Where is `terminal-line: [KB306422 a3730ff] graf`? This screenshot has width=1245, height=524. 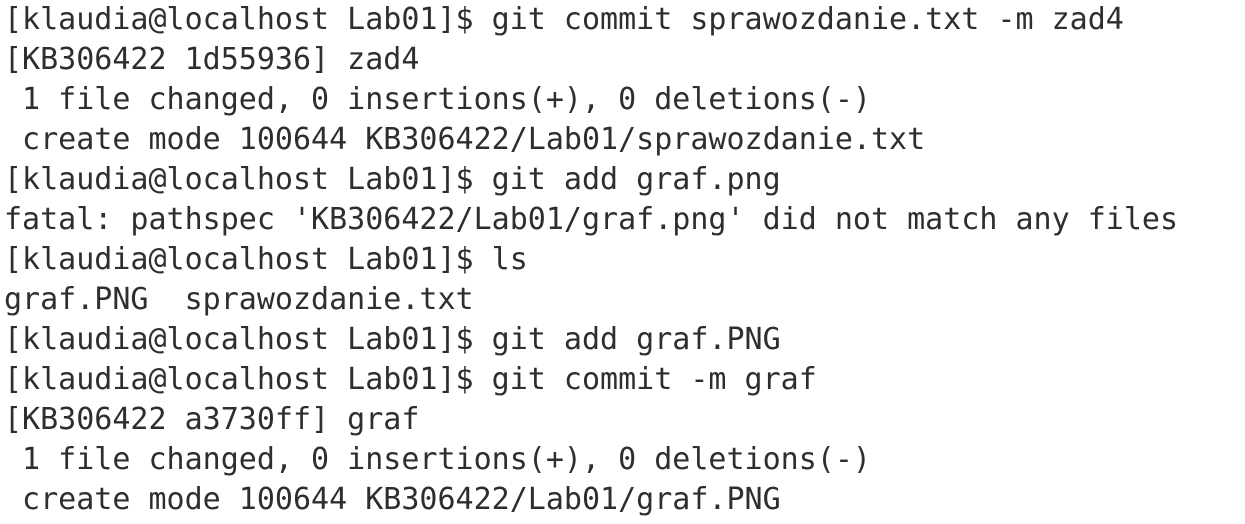
terminal-line: [KB306422 a3730ff] graf is located at coordinates (212, 419).